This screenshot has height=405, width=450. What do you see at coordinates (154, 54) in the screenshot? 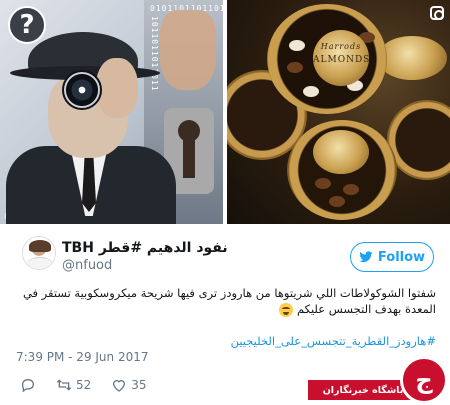
I see `binary-stream: 1011011011011` at bounding box center [154, 54].